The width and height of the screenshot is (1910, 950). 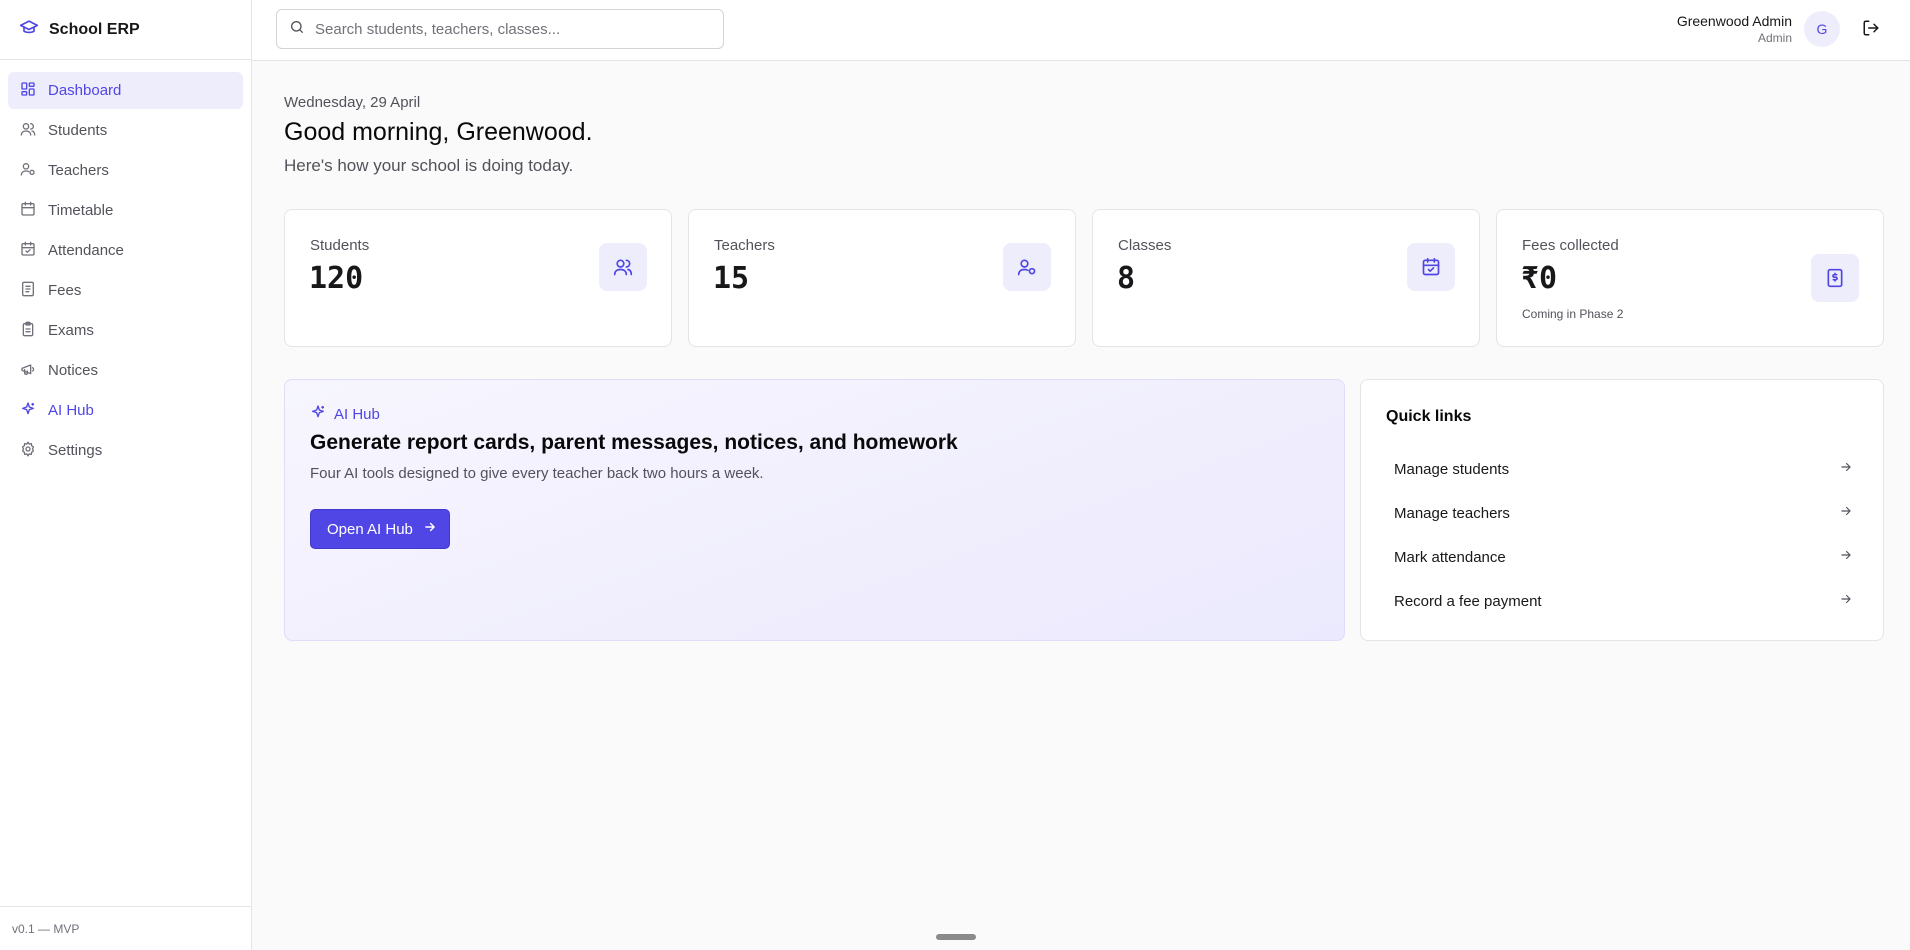 What do you see at coordinates (1872, 29) in the screenshot?
I see `logout-icon` at bounding box center [1872, 29].